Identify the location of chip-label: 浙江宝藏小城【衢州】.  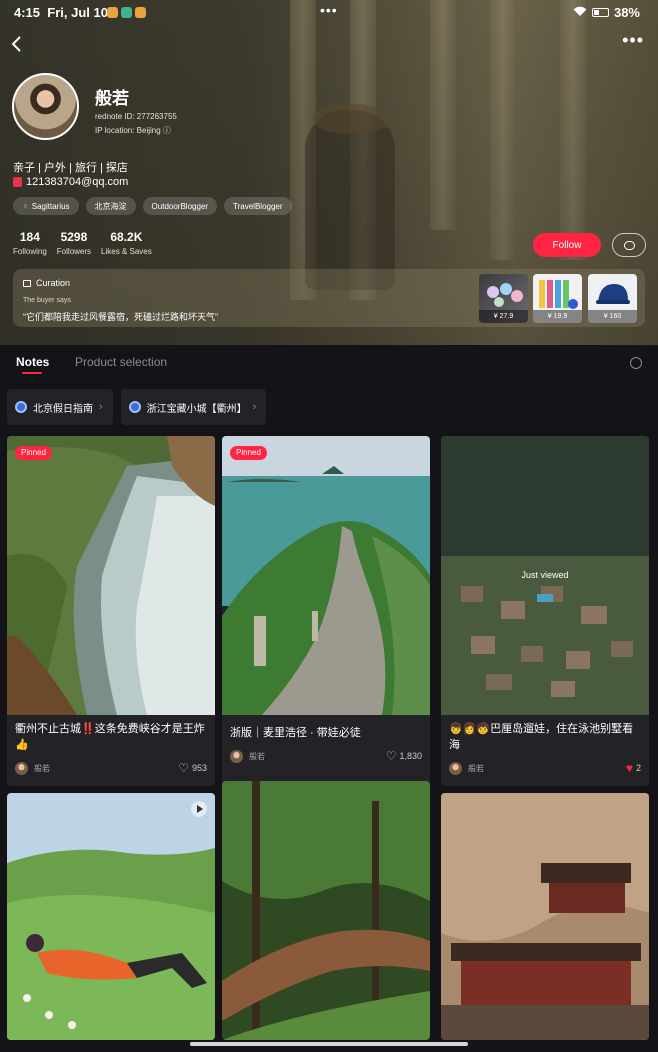
(196, 409).